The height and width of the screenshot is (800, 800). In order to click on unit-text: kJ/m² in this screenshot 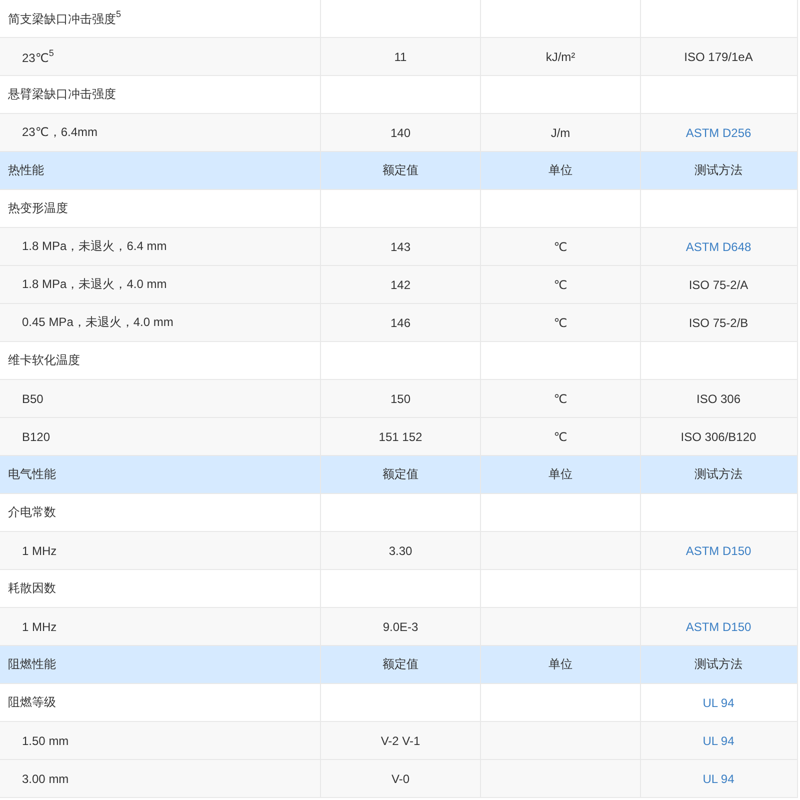, I will do `click(561, 57)`.